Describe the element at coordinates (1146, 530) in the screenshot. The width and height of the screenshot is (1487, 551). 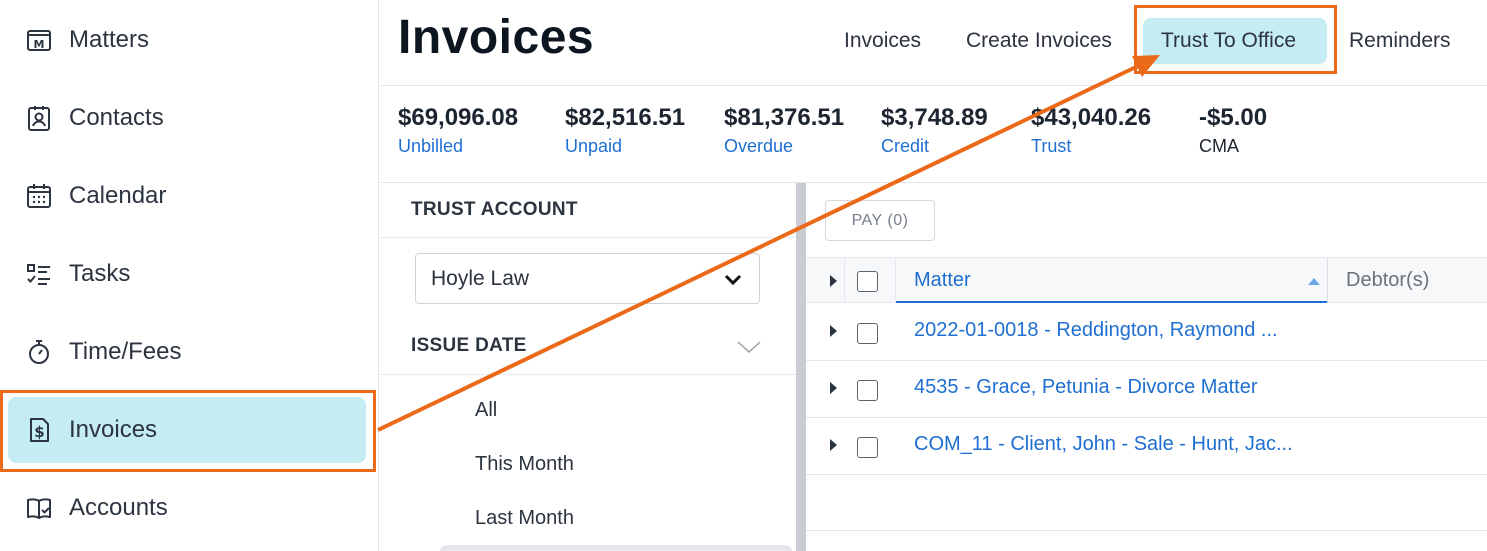
I see `table-bottom-divider` at that location.